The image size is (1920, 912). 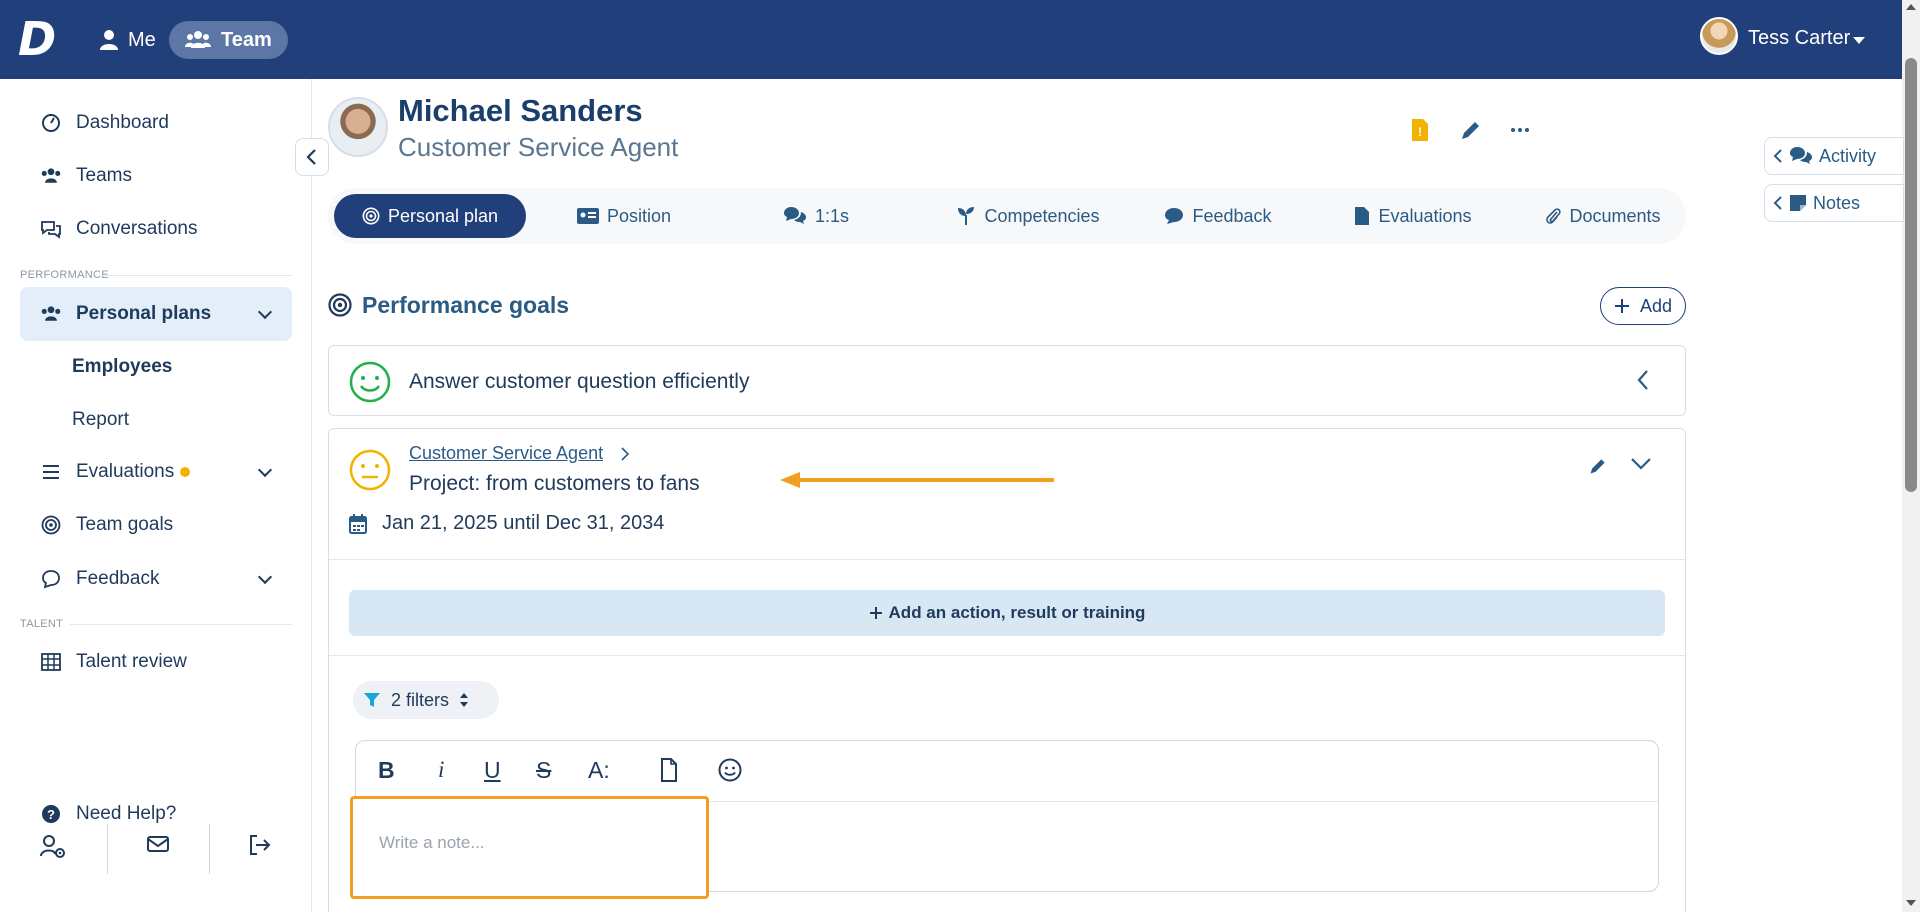 What do you see at coordinates (125, 471) in the screenshot?
I see `evaluations-label: Evaluations` at bounding box center [125, 471].